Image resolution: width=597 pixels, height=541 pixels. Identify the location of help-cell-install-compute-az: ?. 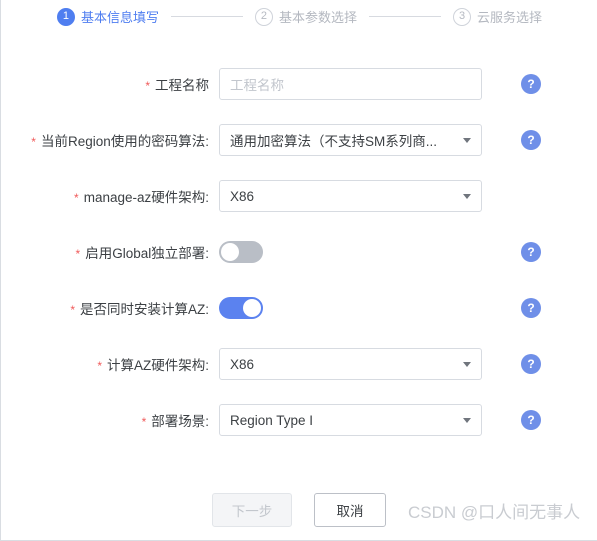
(534, 308).